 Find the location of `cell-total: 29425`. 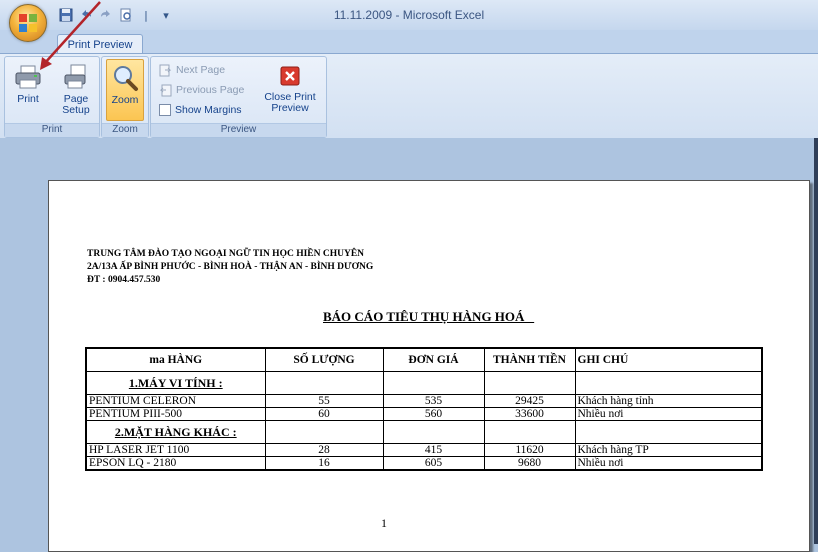

cell-total: 29425 is located at coordinates (529, 401).